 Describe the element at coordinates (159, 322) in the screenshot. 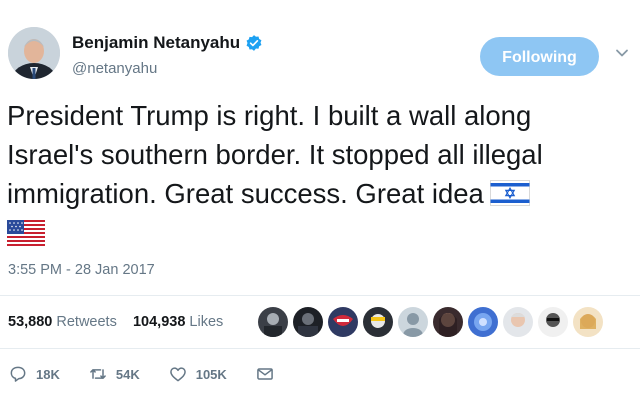

I see `likes-count: 104,938` at that location.